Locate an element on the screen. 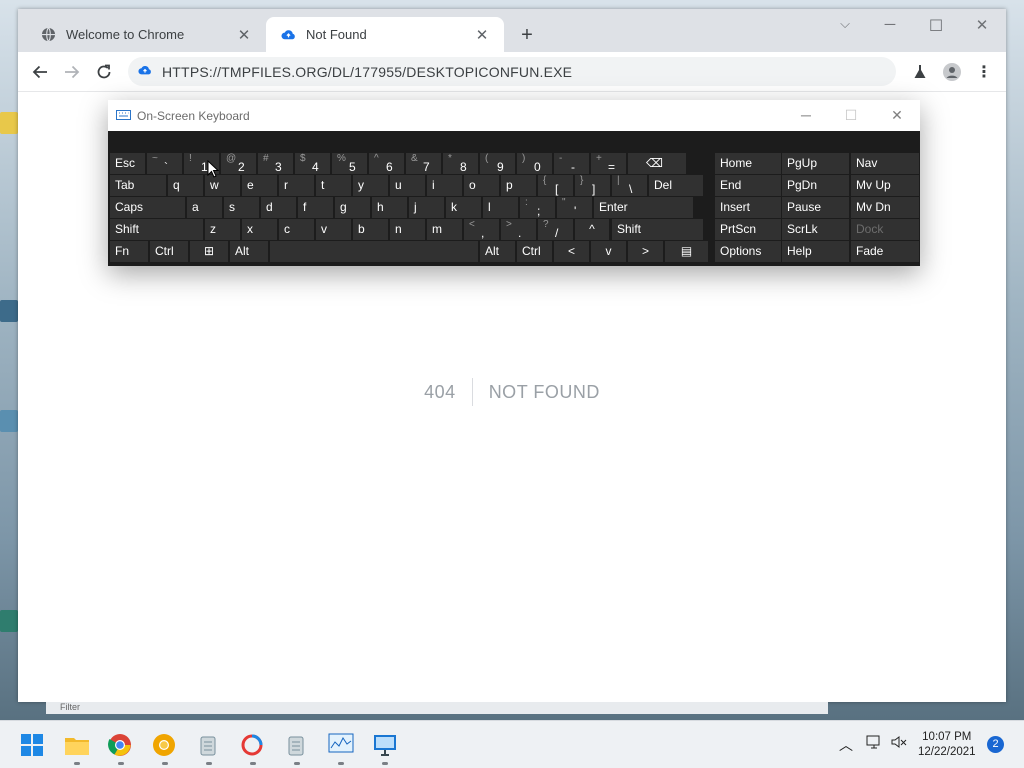  key-7: & 7 is located at coordinates (423, 163).